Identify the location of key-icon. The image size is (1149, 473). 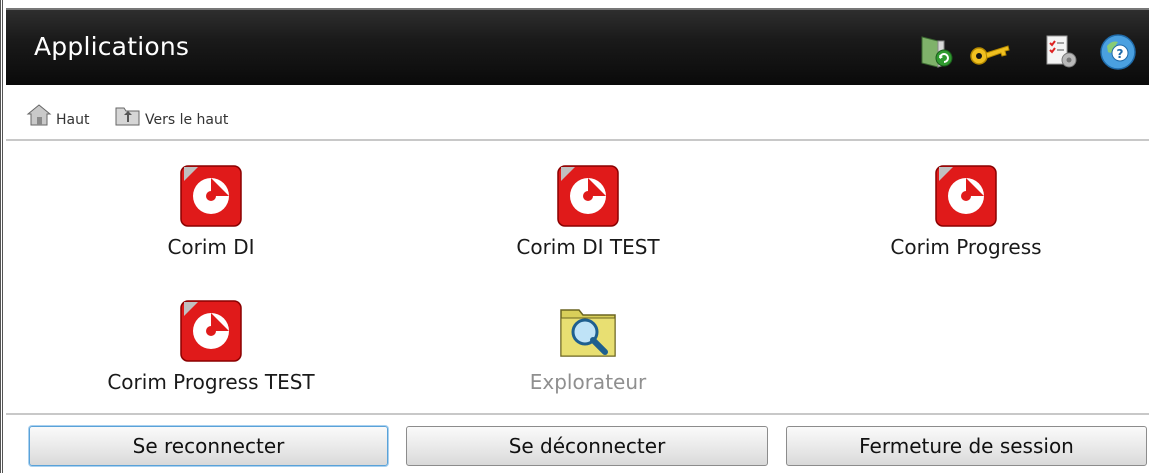
(989, 51).